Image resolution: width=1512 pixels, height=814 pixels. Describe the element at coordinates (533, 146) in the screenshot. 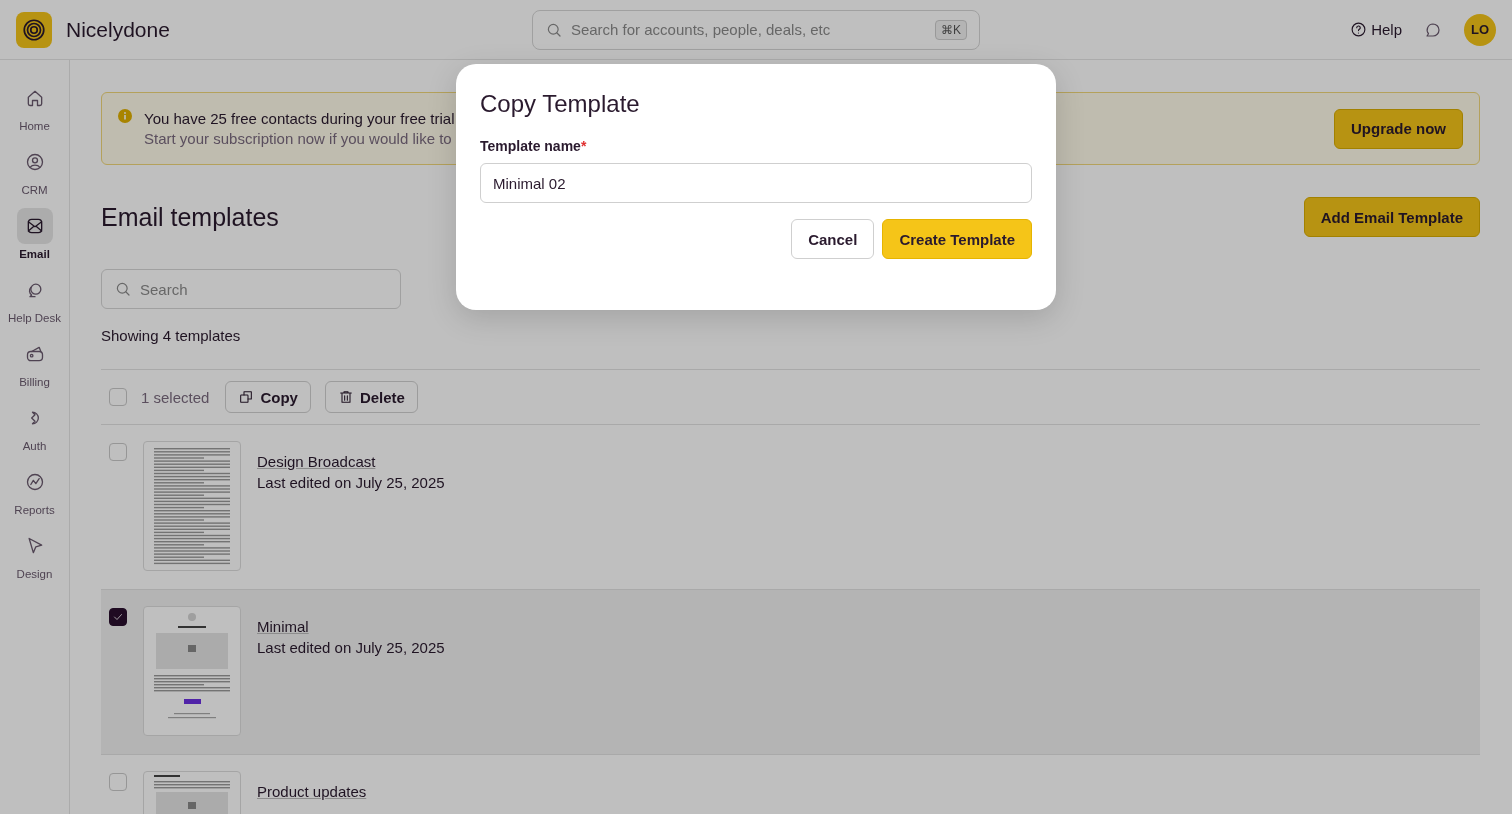

I see `field-label: Template name*` at that location.